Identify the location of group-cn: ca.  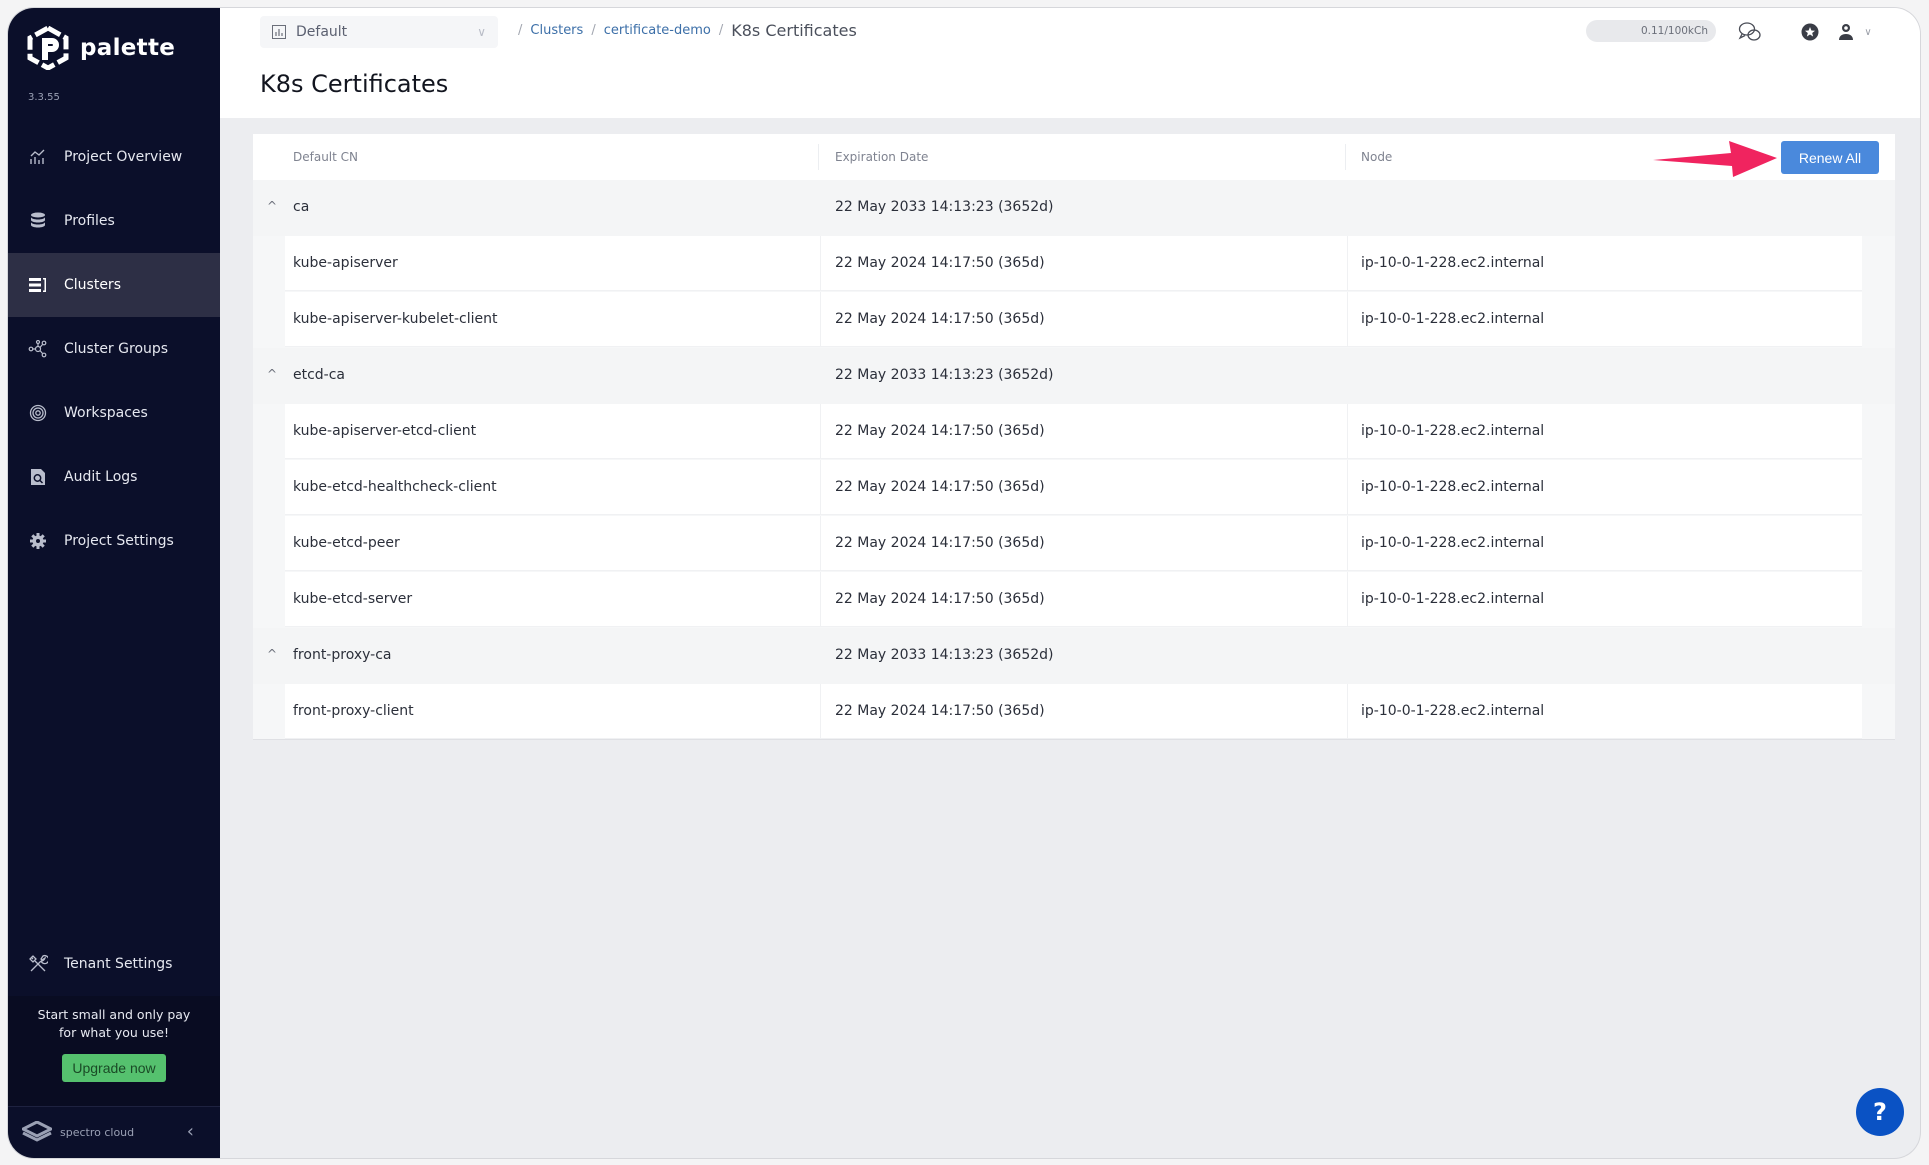
(301, 207).